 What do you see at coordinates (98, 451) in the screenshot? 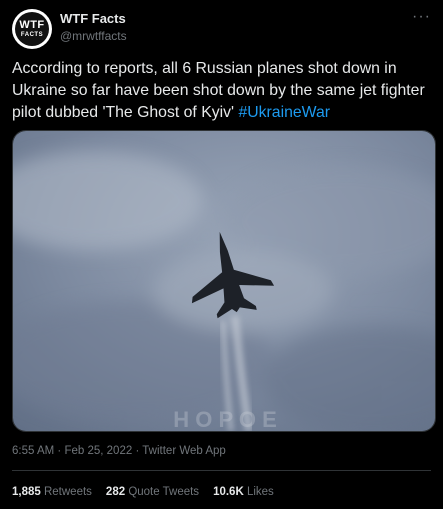
I see `tweet-date: Feb 25, 2022` at bounding box center [98, 451].